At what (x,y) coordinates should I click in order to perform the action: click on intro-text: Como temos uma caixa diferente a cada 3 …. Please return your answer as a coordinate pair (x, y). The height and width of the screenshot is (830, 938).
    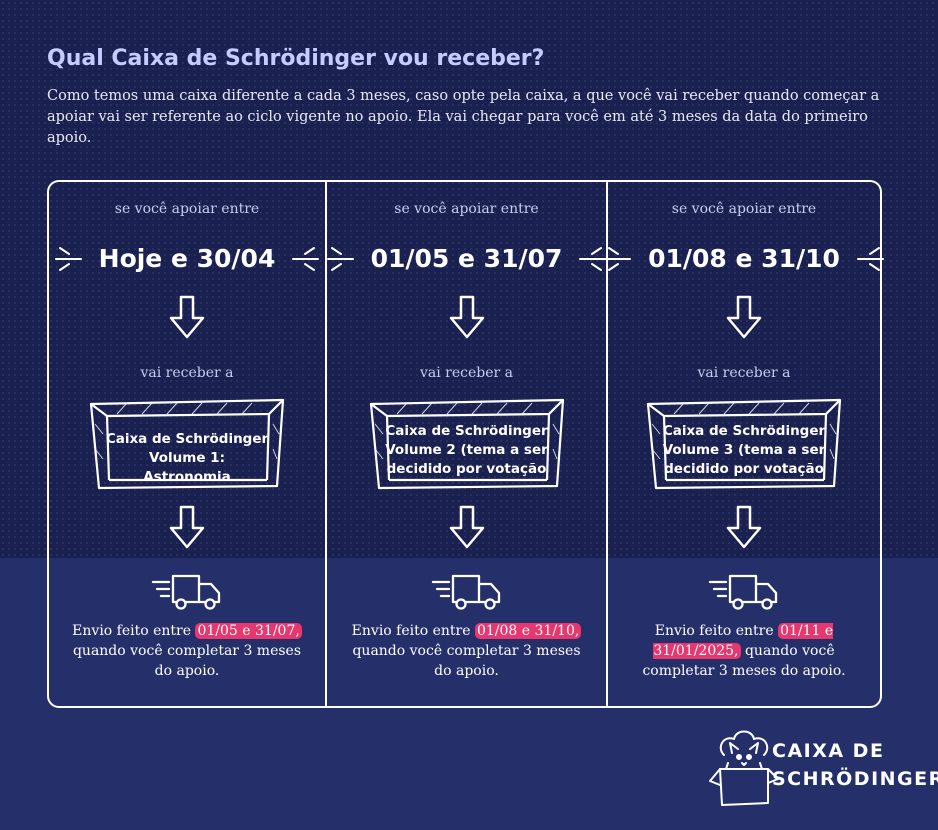
    Looking at the image, I should click on (463, 117).